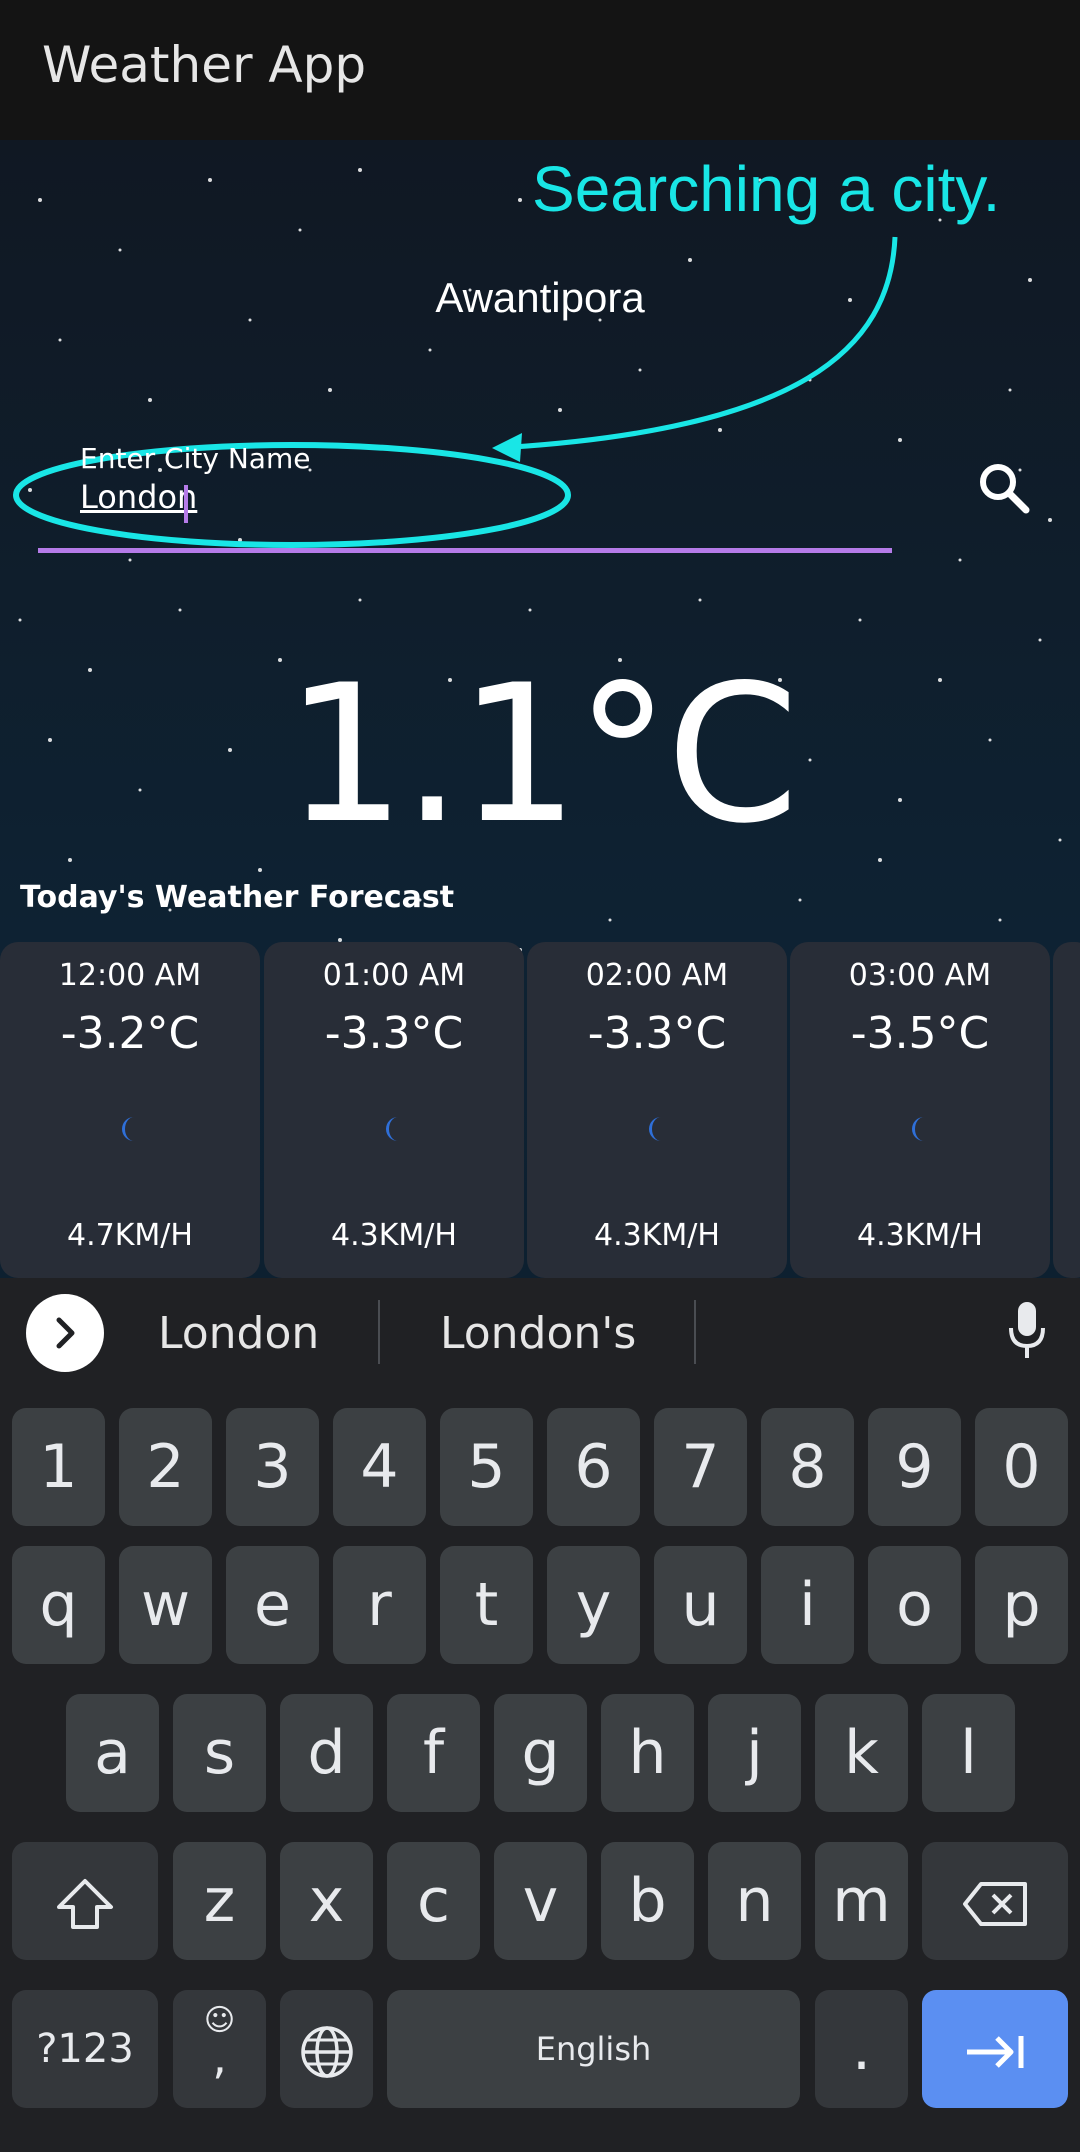  I want to click on suggestion-londons: London's, so click(538, 1333).